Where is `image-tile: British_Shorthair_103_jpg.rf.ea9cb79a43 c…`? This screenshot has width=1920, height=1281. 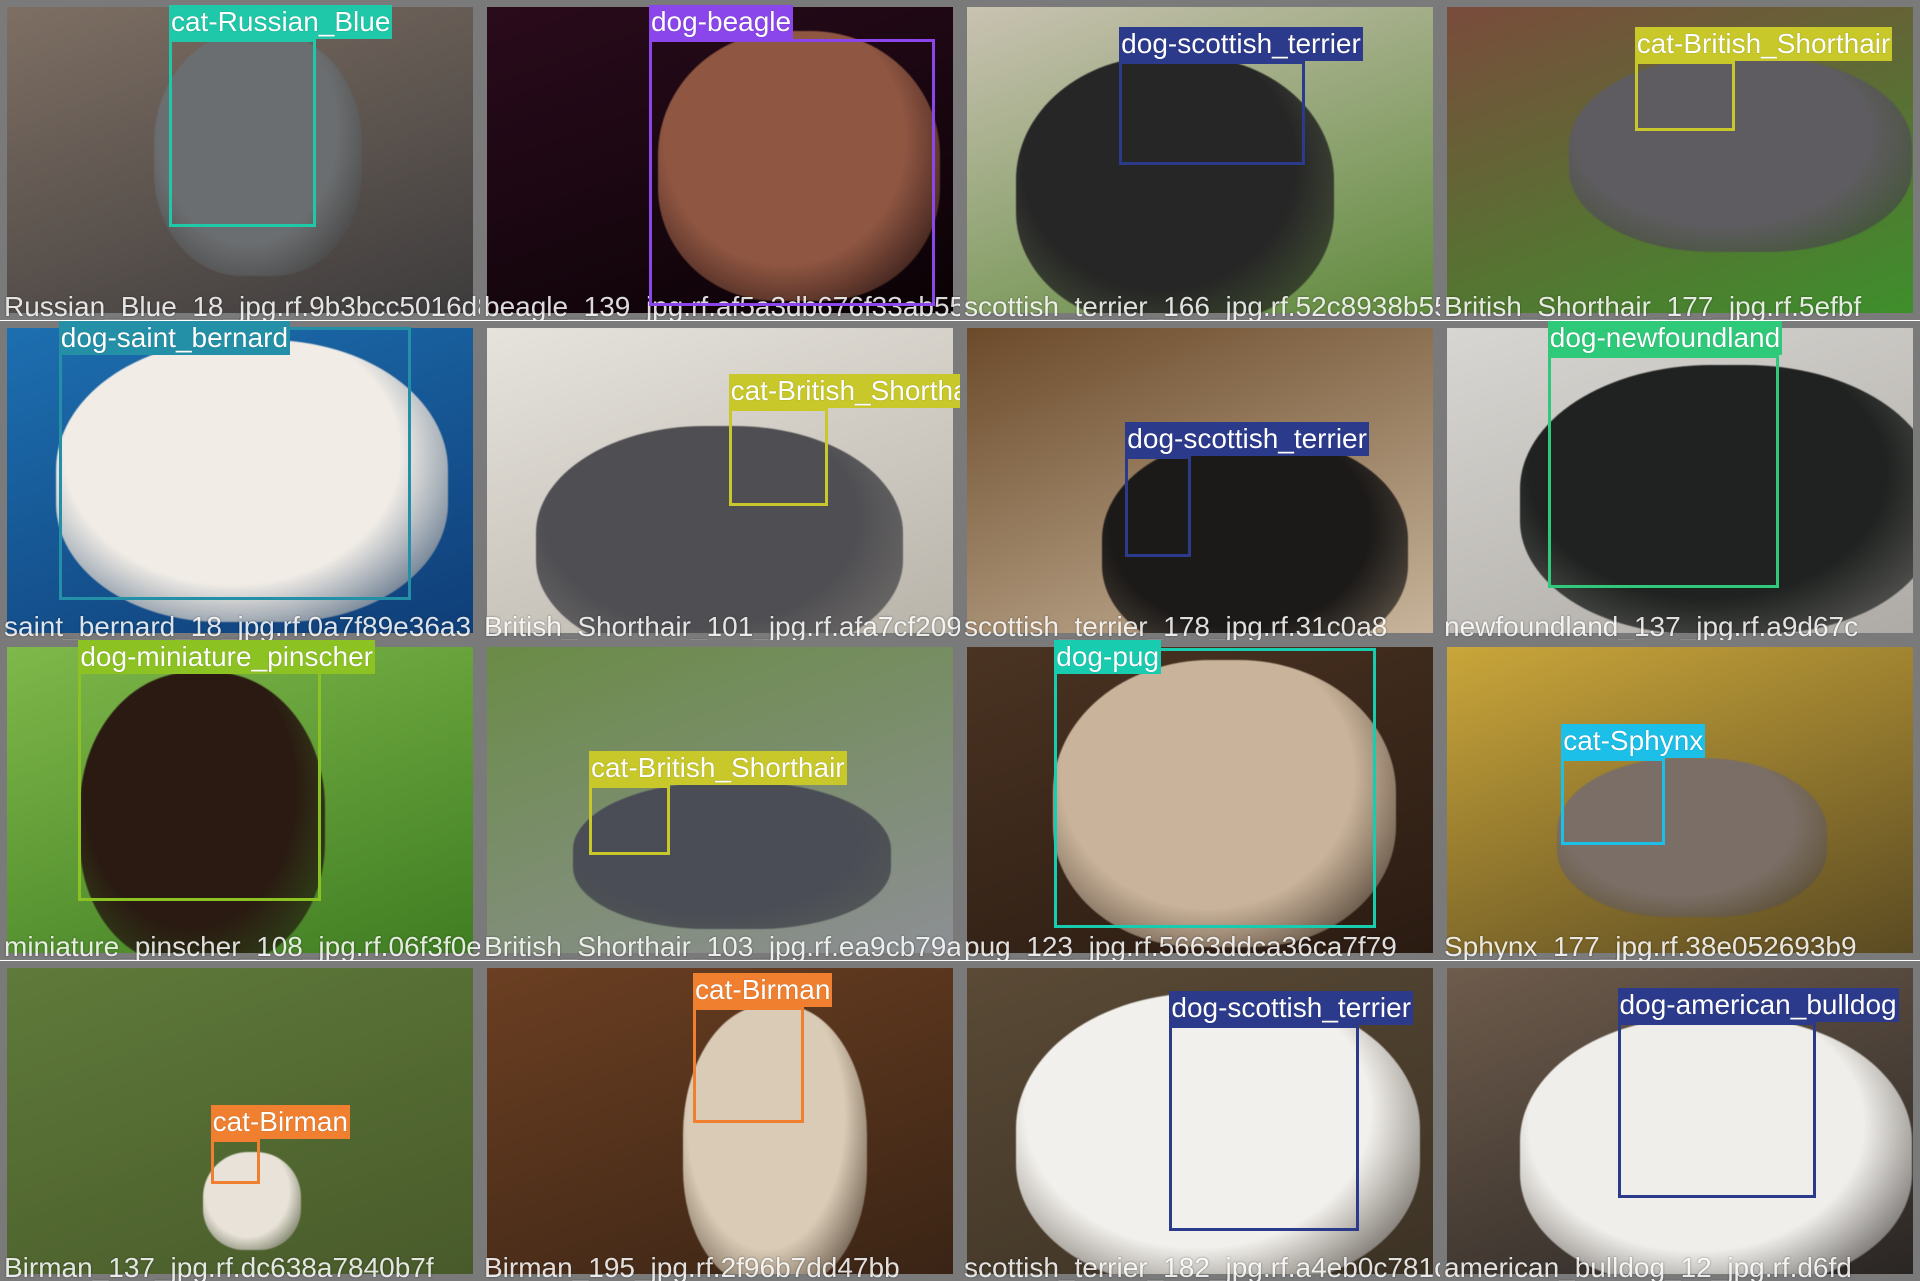
image-tile: British_Shorthair_103_jpg.rf.ea9cb79a43 c… is located at coordinates (720, 800).